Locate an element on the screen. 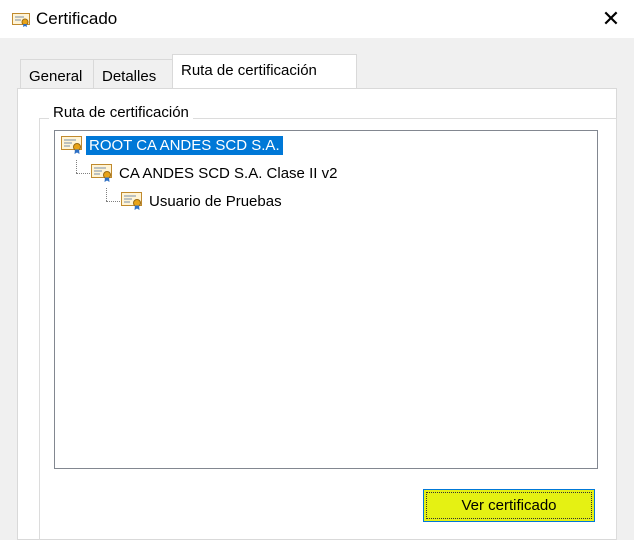 The height and width of the screenshot is (540, 634). tree-node-label: ROOT CA ANDES SCD S.A. is located at coordinates (184, 145).